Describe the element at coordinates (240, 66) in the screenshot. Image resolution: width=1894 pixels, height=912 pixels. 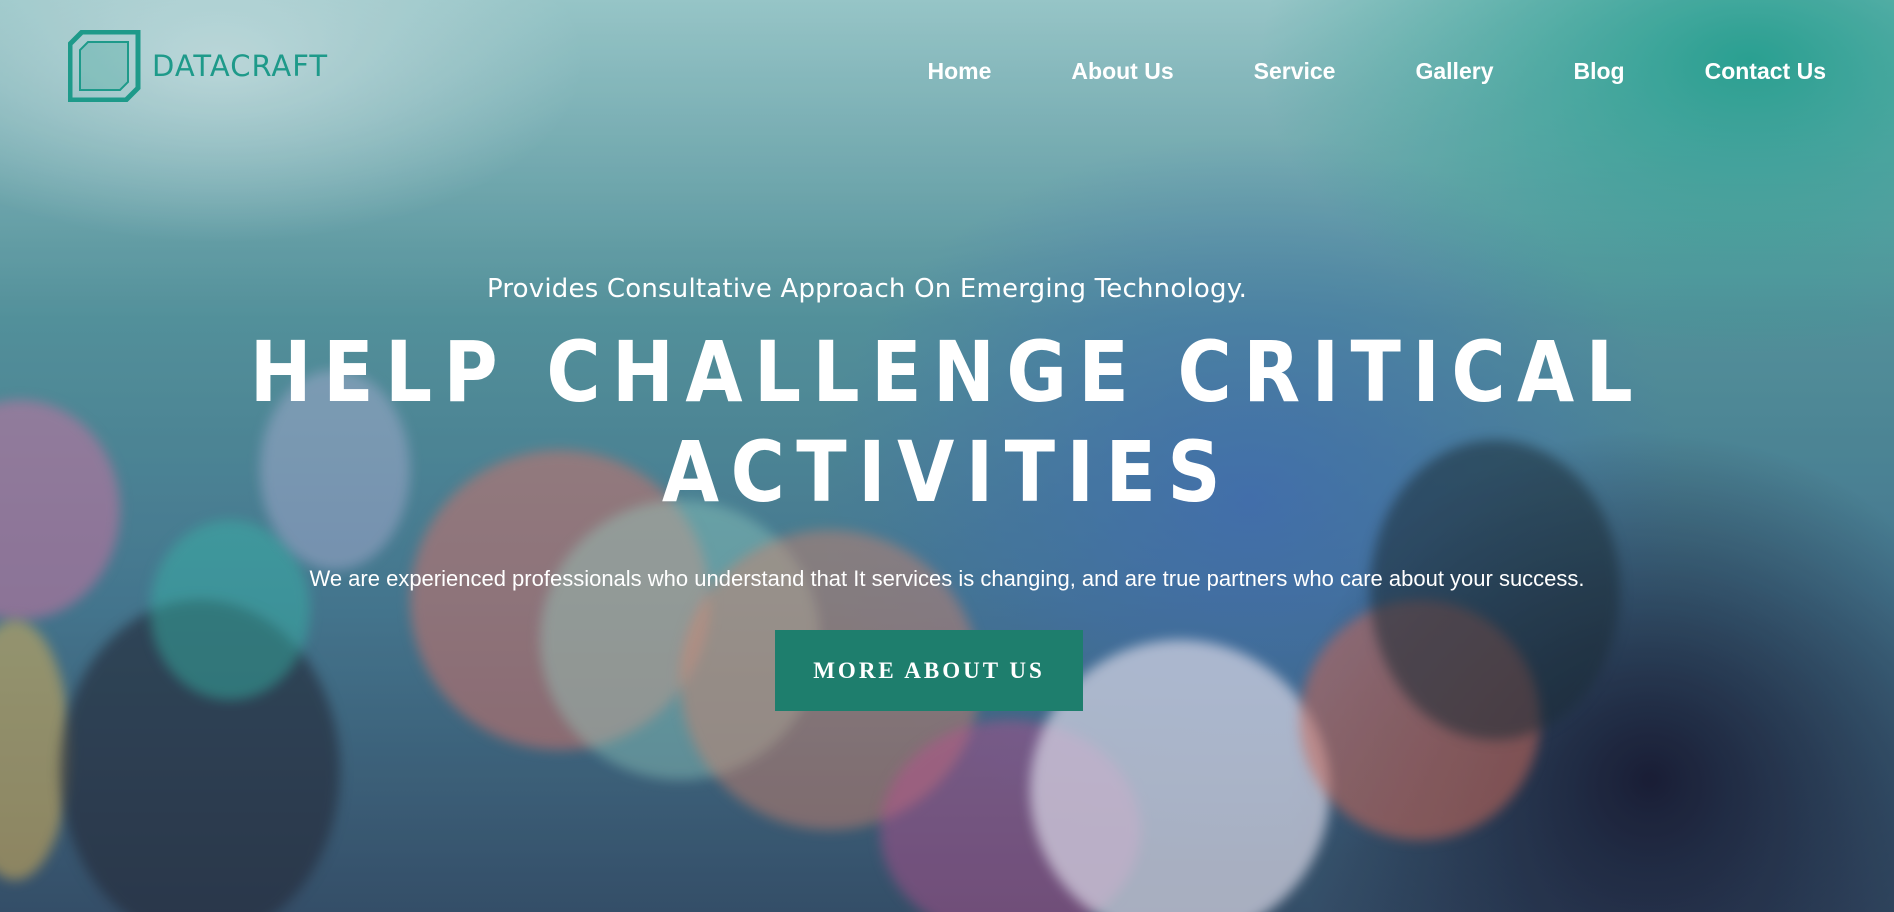
I see `brand-name: DATACRAFT` at that location.